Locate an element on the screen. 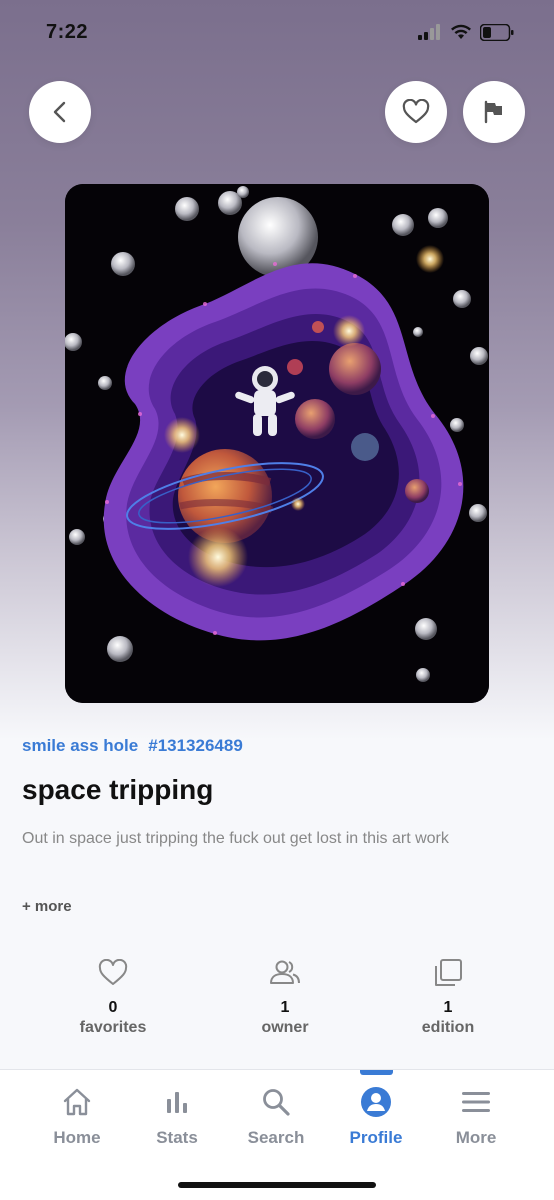  stat-favorites: 0 favorites is located at coordinates (113, 996).